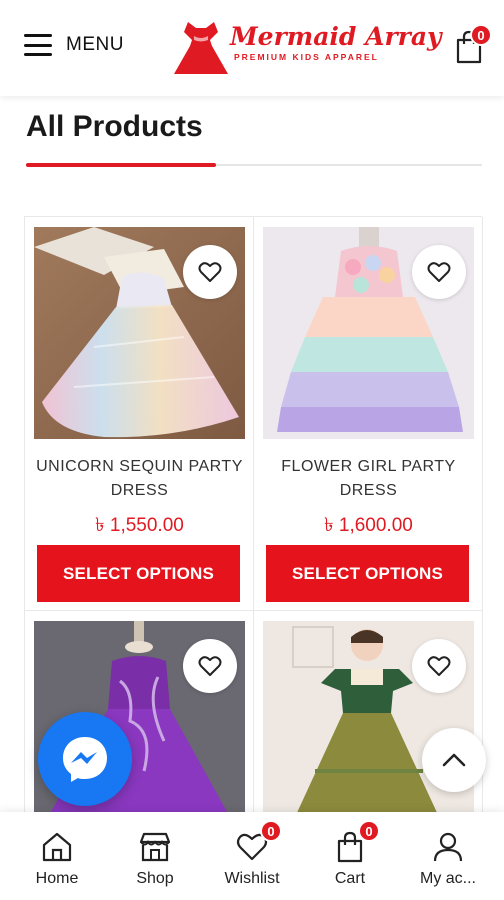  Describe the element at coordinates (139, 479) in the screenshot. I see `product-name: UNICORN SEQUIN PARTY DRESS` at that location.